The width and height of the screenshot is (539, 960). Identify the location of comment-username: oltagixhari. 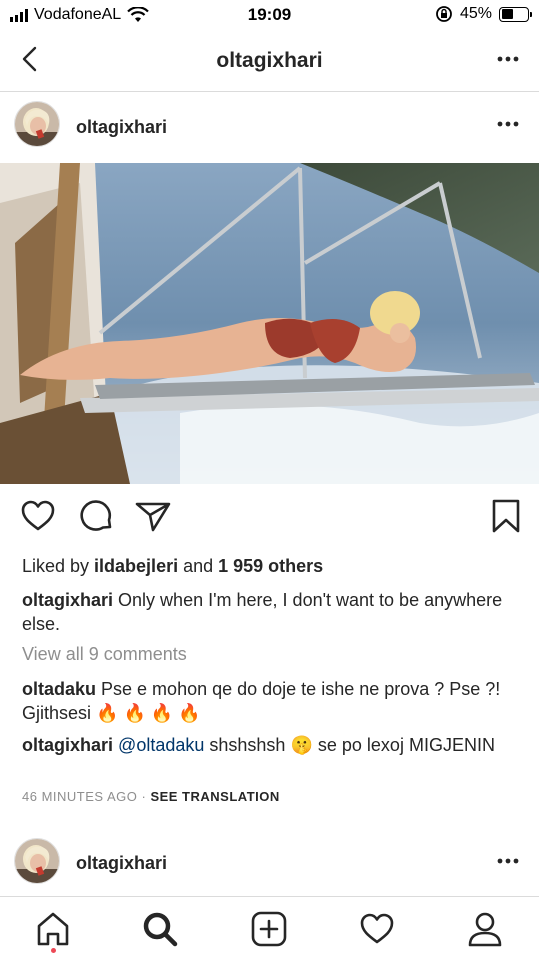
(67, 745).